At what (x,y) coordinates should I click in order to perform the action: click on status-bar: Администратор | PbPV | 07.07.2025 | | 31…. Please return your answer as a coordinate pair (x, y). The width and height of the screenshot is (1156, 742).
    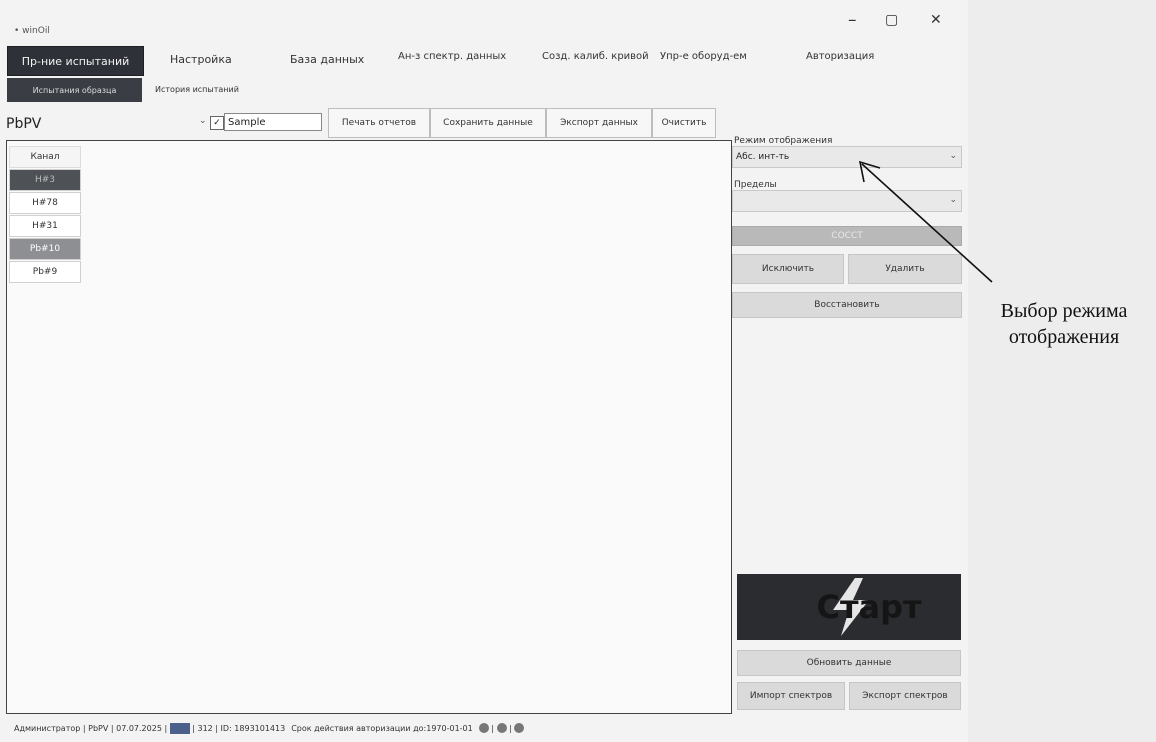
    Looking at the image, I should click on (269, 728).